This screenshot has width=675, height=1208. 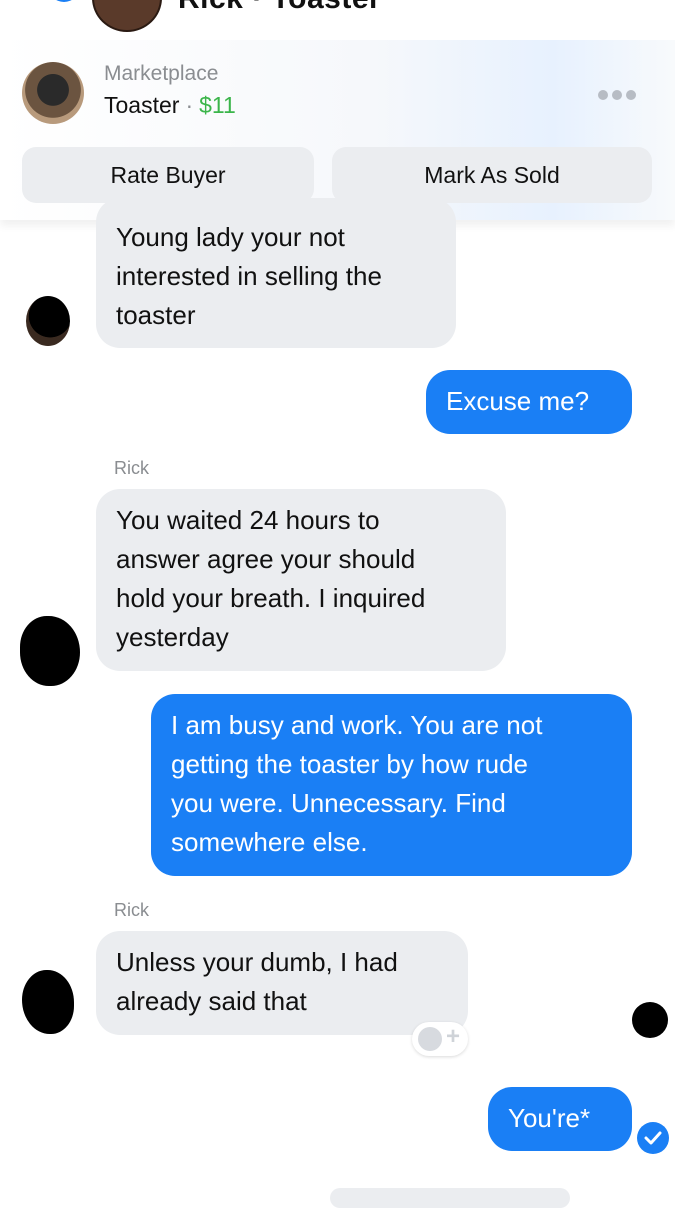 I want to click on delivered-check-icon, so click(x=653, y=1138).